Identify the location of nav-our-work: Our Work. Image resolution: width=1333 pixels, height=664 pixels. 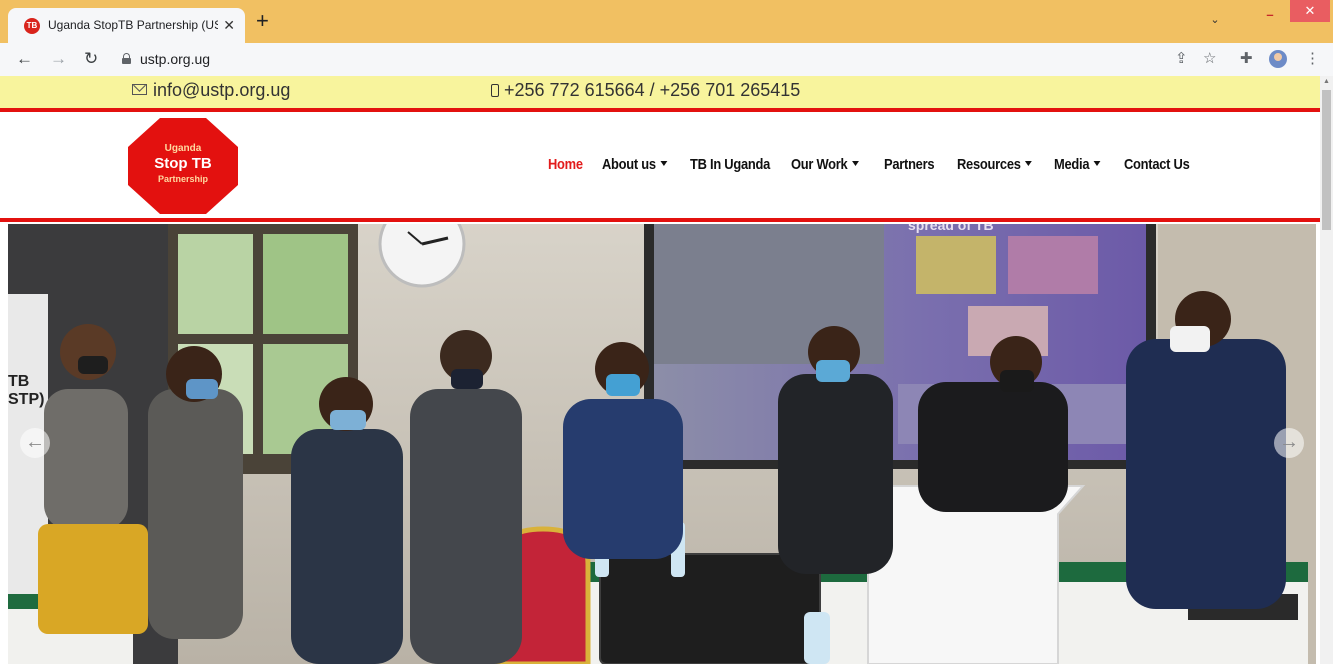
(825, 164).